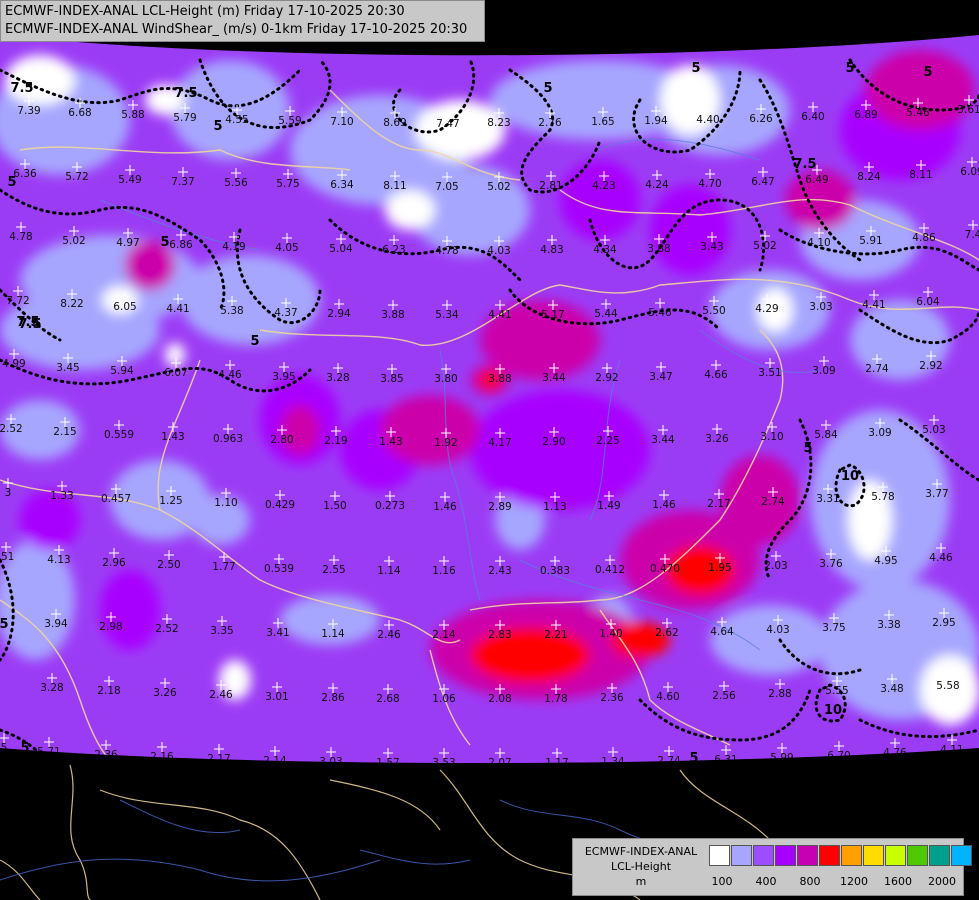 This screenshot has width=979, height=900. Describe the element at coordinates (606, 378) in the screenshot. I see `grid-value-label: 2.92` at that location.